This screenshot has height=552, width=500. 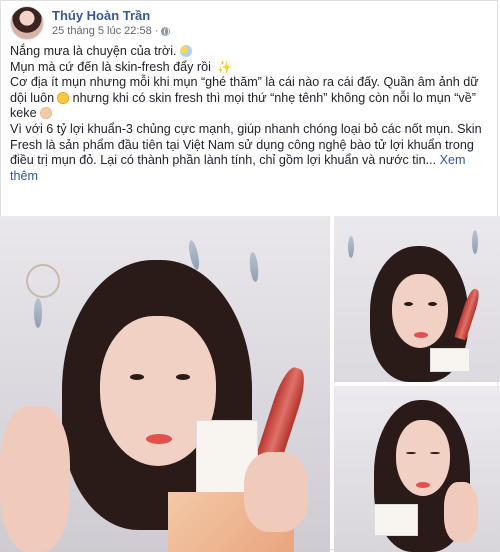 I want to click on post-line-2: Mụn mà cứ đến là skin-fresh đẩy rồi ✨, so click(x=121, y=66).